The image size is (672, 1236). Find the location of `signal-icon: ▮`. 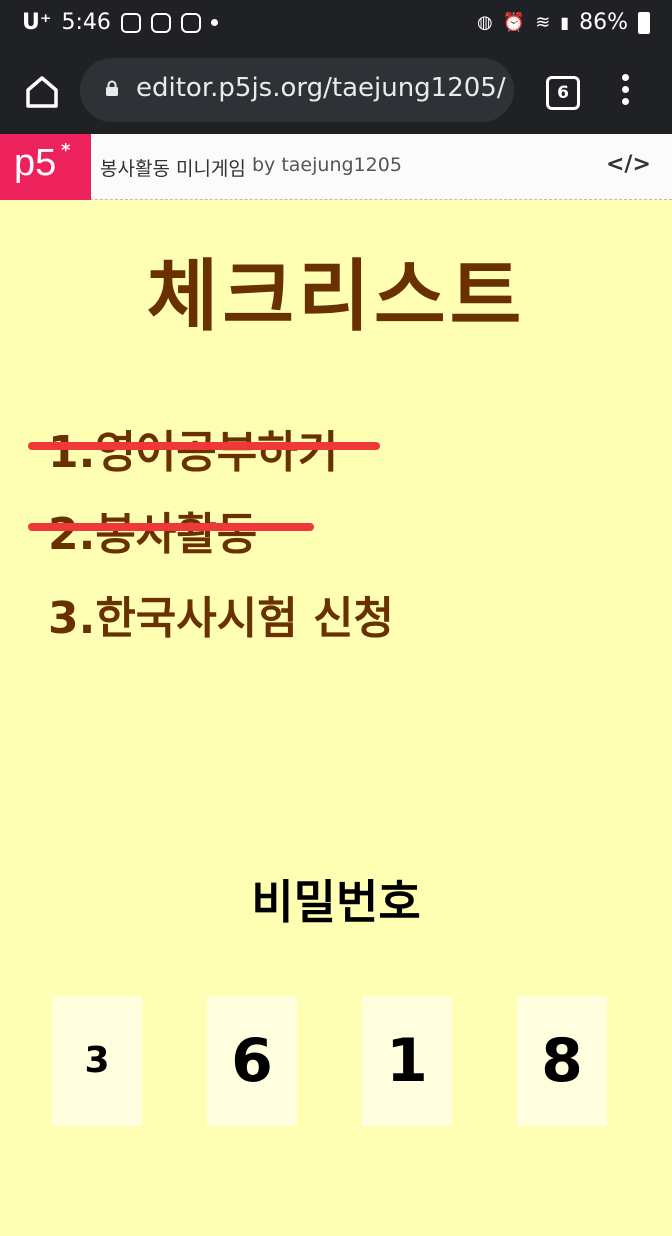

signal-icon: ▮ is located at coordinates (565, 22).